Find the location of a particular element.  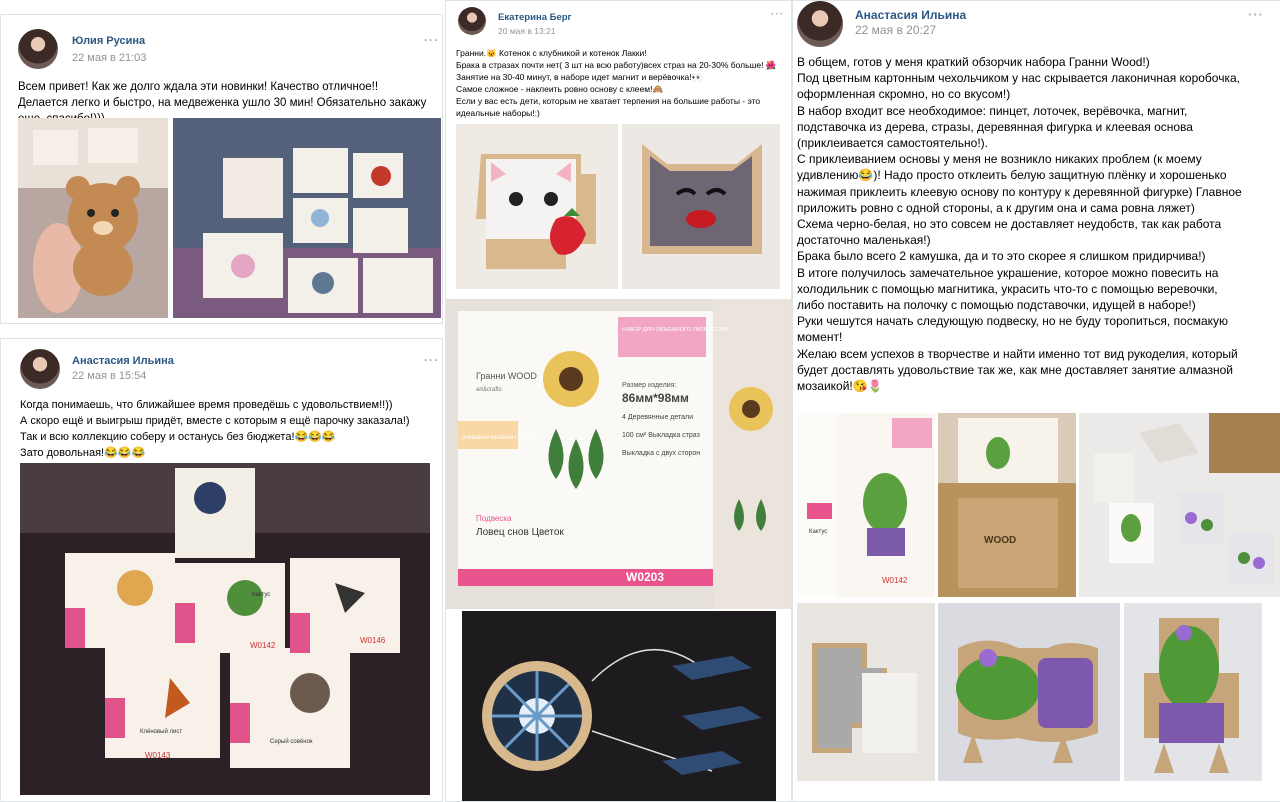

post-date: 20 мая в 13:21 is located at coordinates (527, 31).